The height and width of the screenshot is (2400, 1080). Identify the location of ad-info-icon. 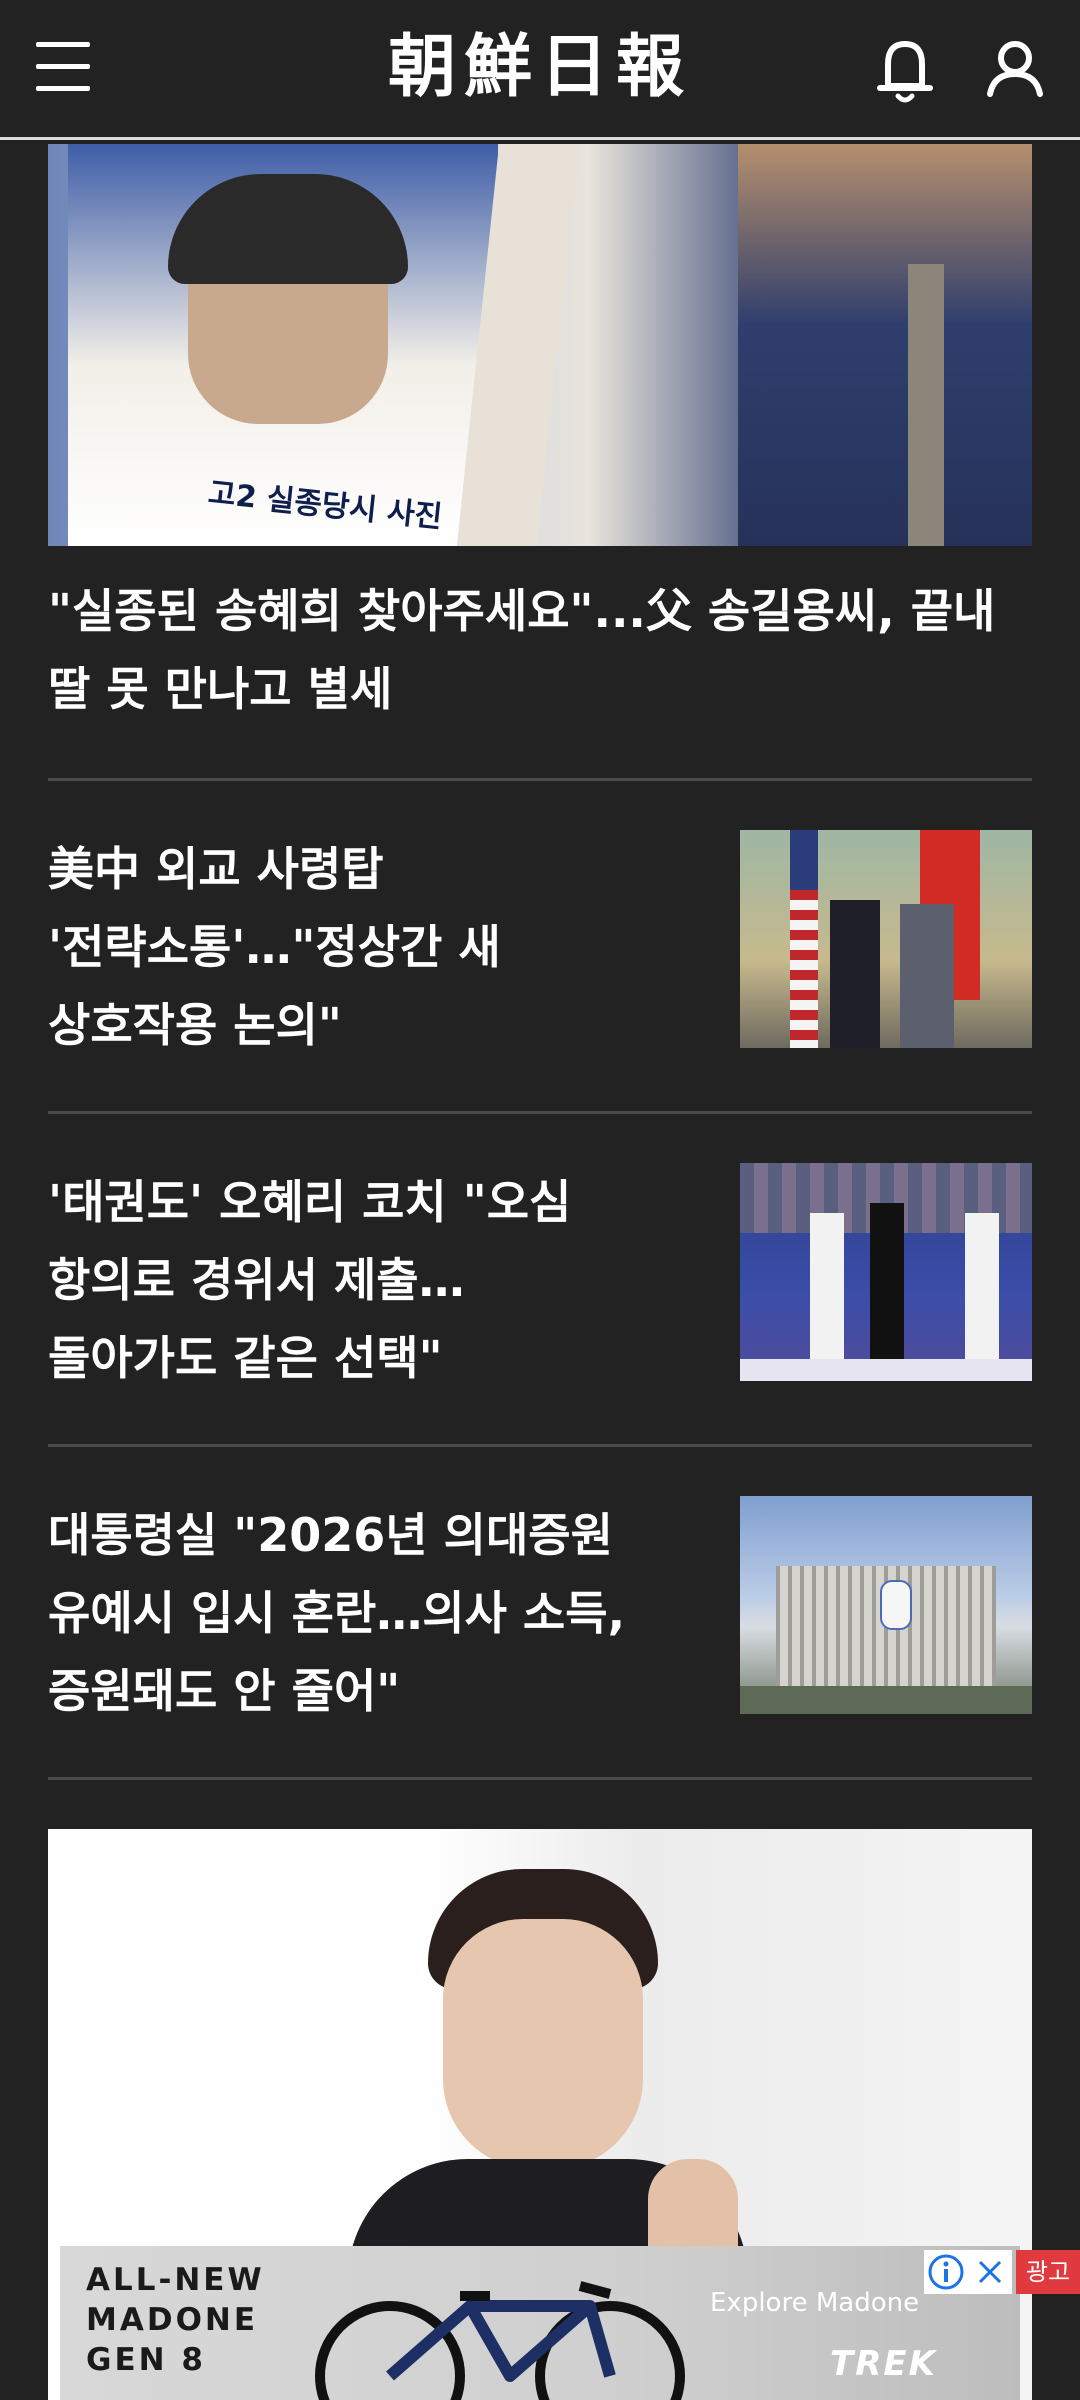
(946, 2272).